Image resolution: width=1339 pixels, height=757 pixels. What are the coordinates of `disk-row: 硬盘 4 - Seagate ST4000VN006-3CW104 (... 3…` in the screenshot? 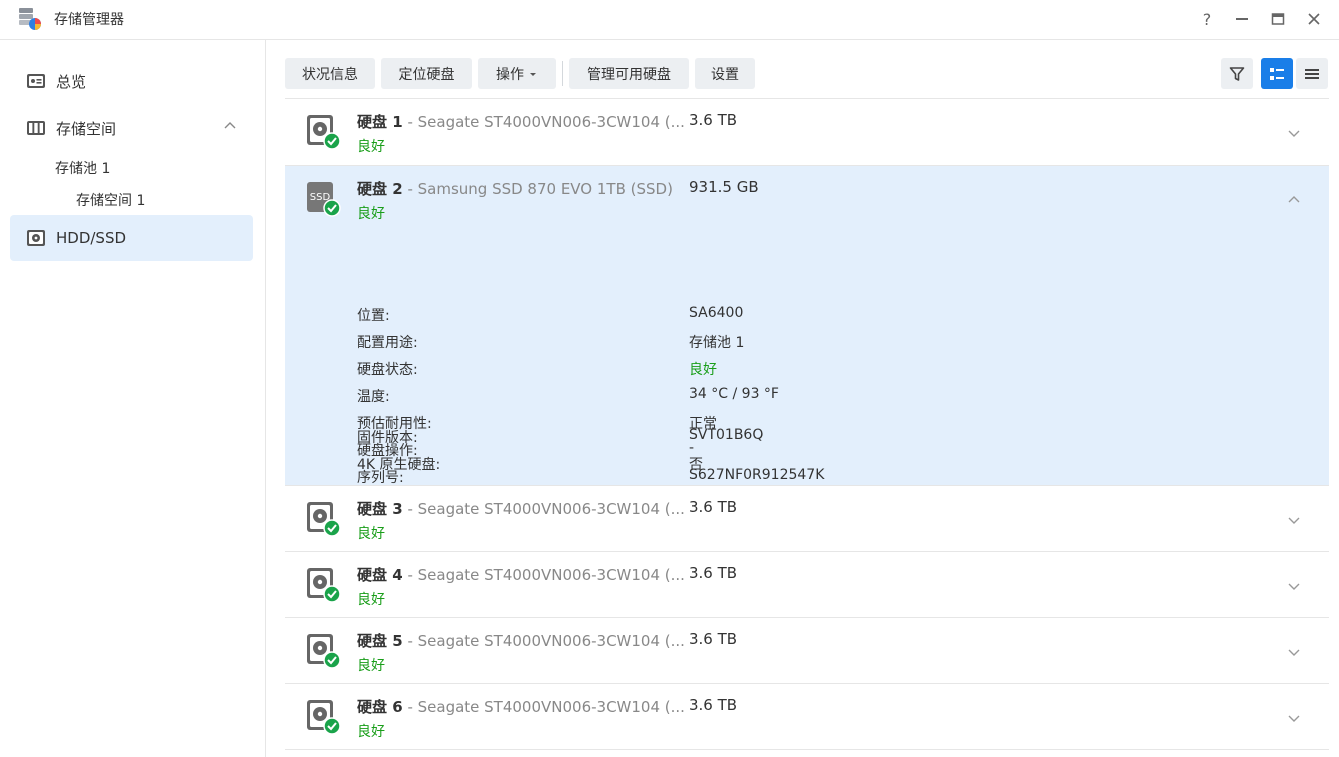 It's located at (807, 585).